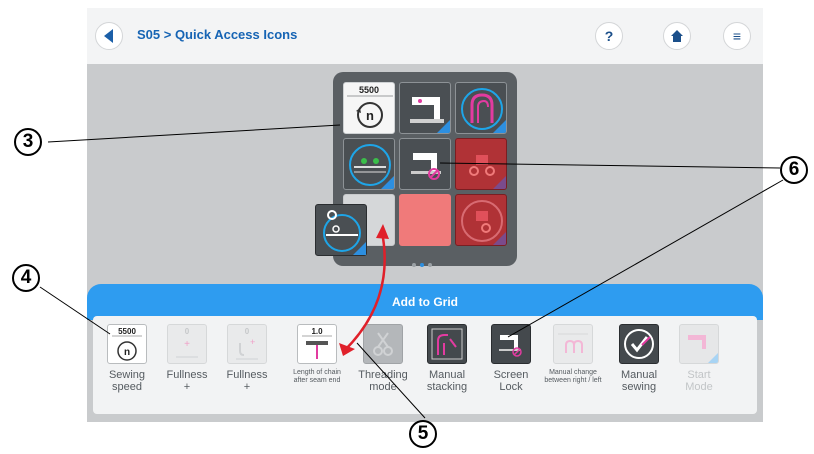 This screenshot has height=454, width=814. What do you see at coordinates (423, 434) in the screenshot?
I see `callout-5: 5` at bounding box center [423, 434].